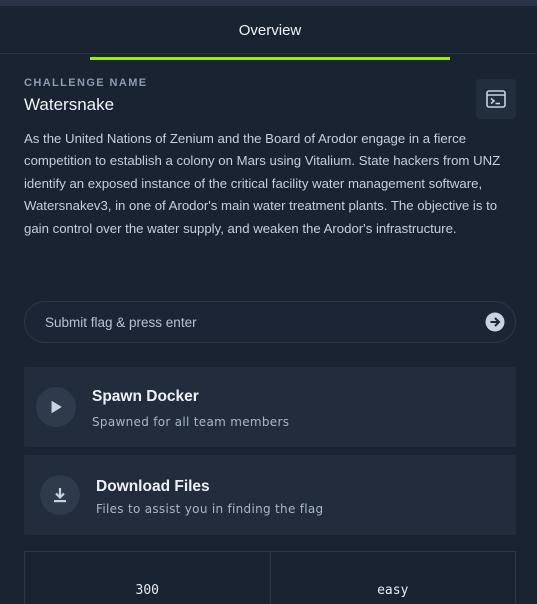  What do you see at coordinates (69, 104) in the screenshot?
I see `challenge-title: Watersnake` at bounding box center [69, 104].